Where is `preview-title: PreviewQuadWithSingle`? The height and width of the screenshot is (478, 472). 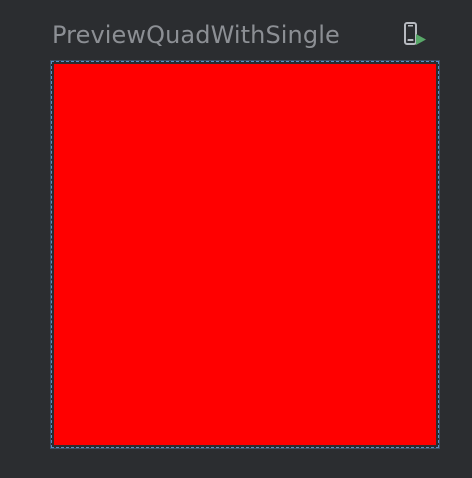
preview-title: PreviewQuadWithSingle is located at coordinates (196, 35).